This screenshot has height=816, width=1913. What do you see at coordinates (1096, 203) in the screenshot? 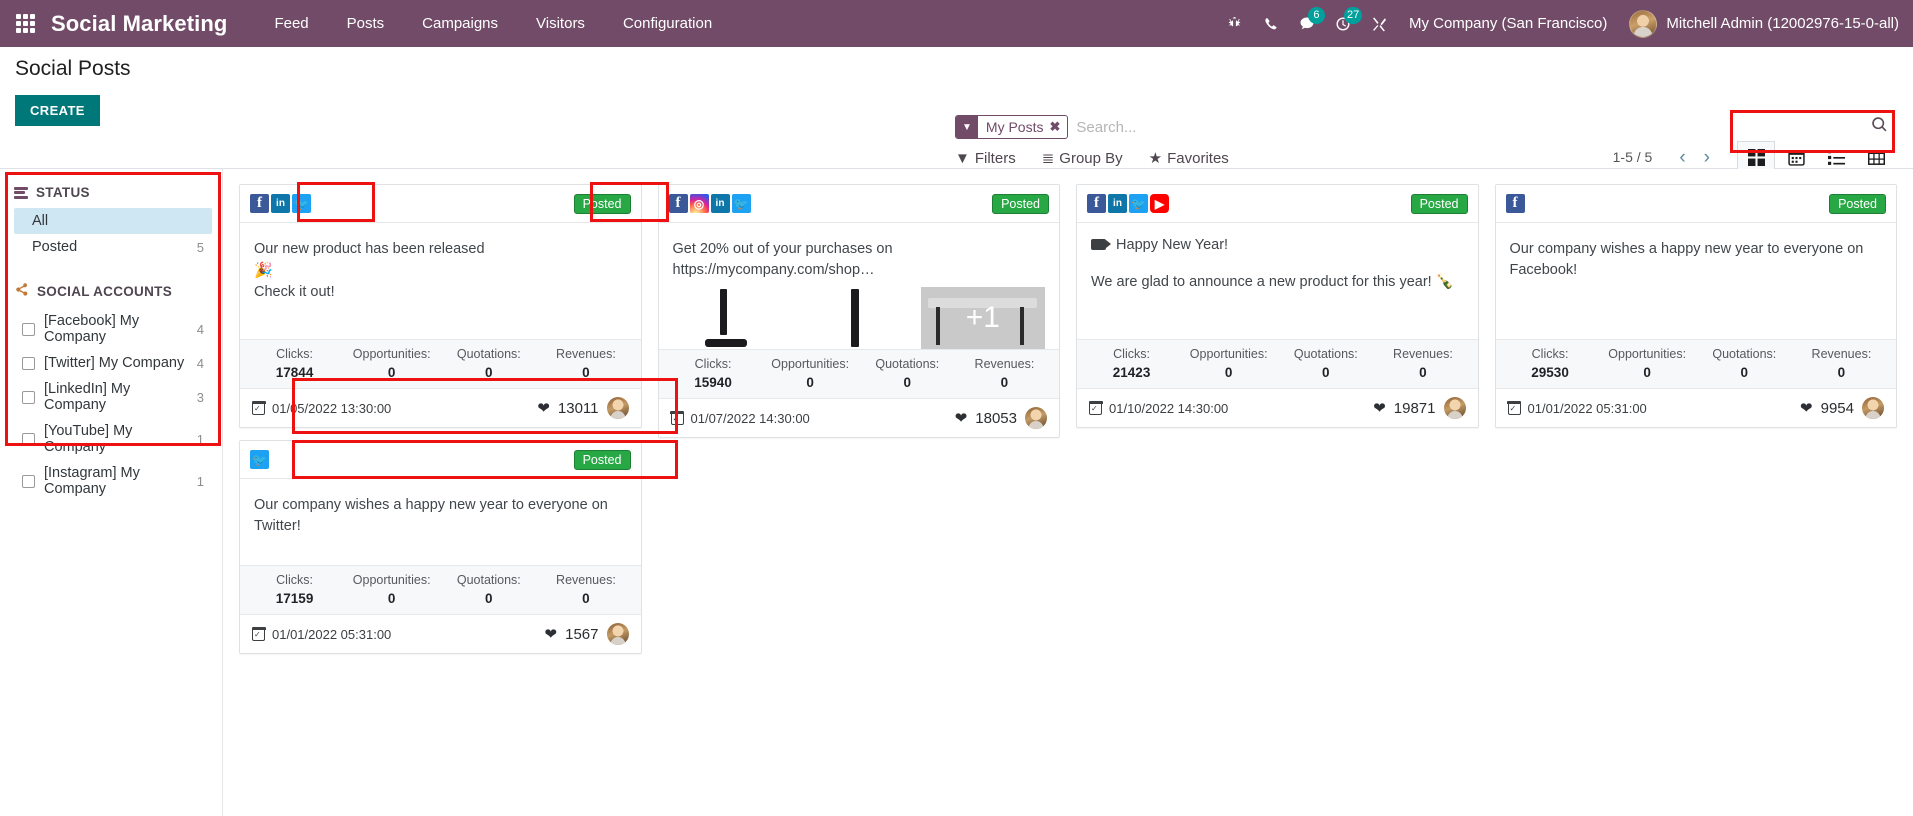
I see `facebook-icon: f` at bounding box center [1096, 203].